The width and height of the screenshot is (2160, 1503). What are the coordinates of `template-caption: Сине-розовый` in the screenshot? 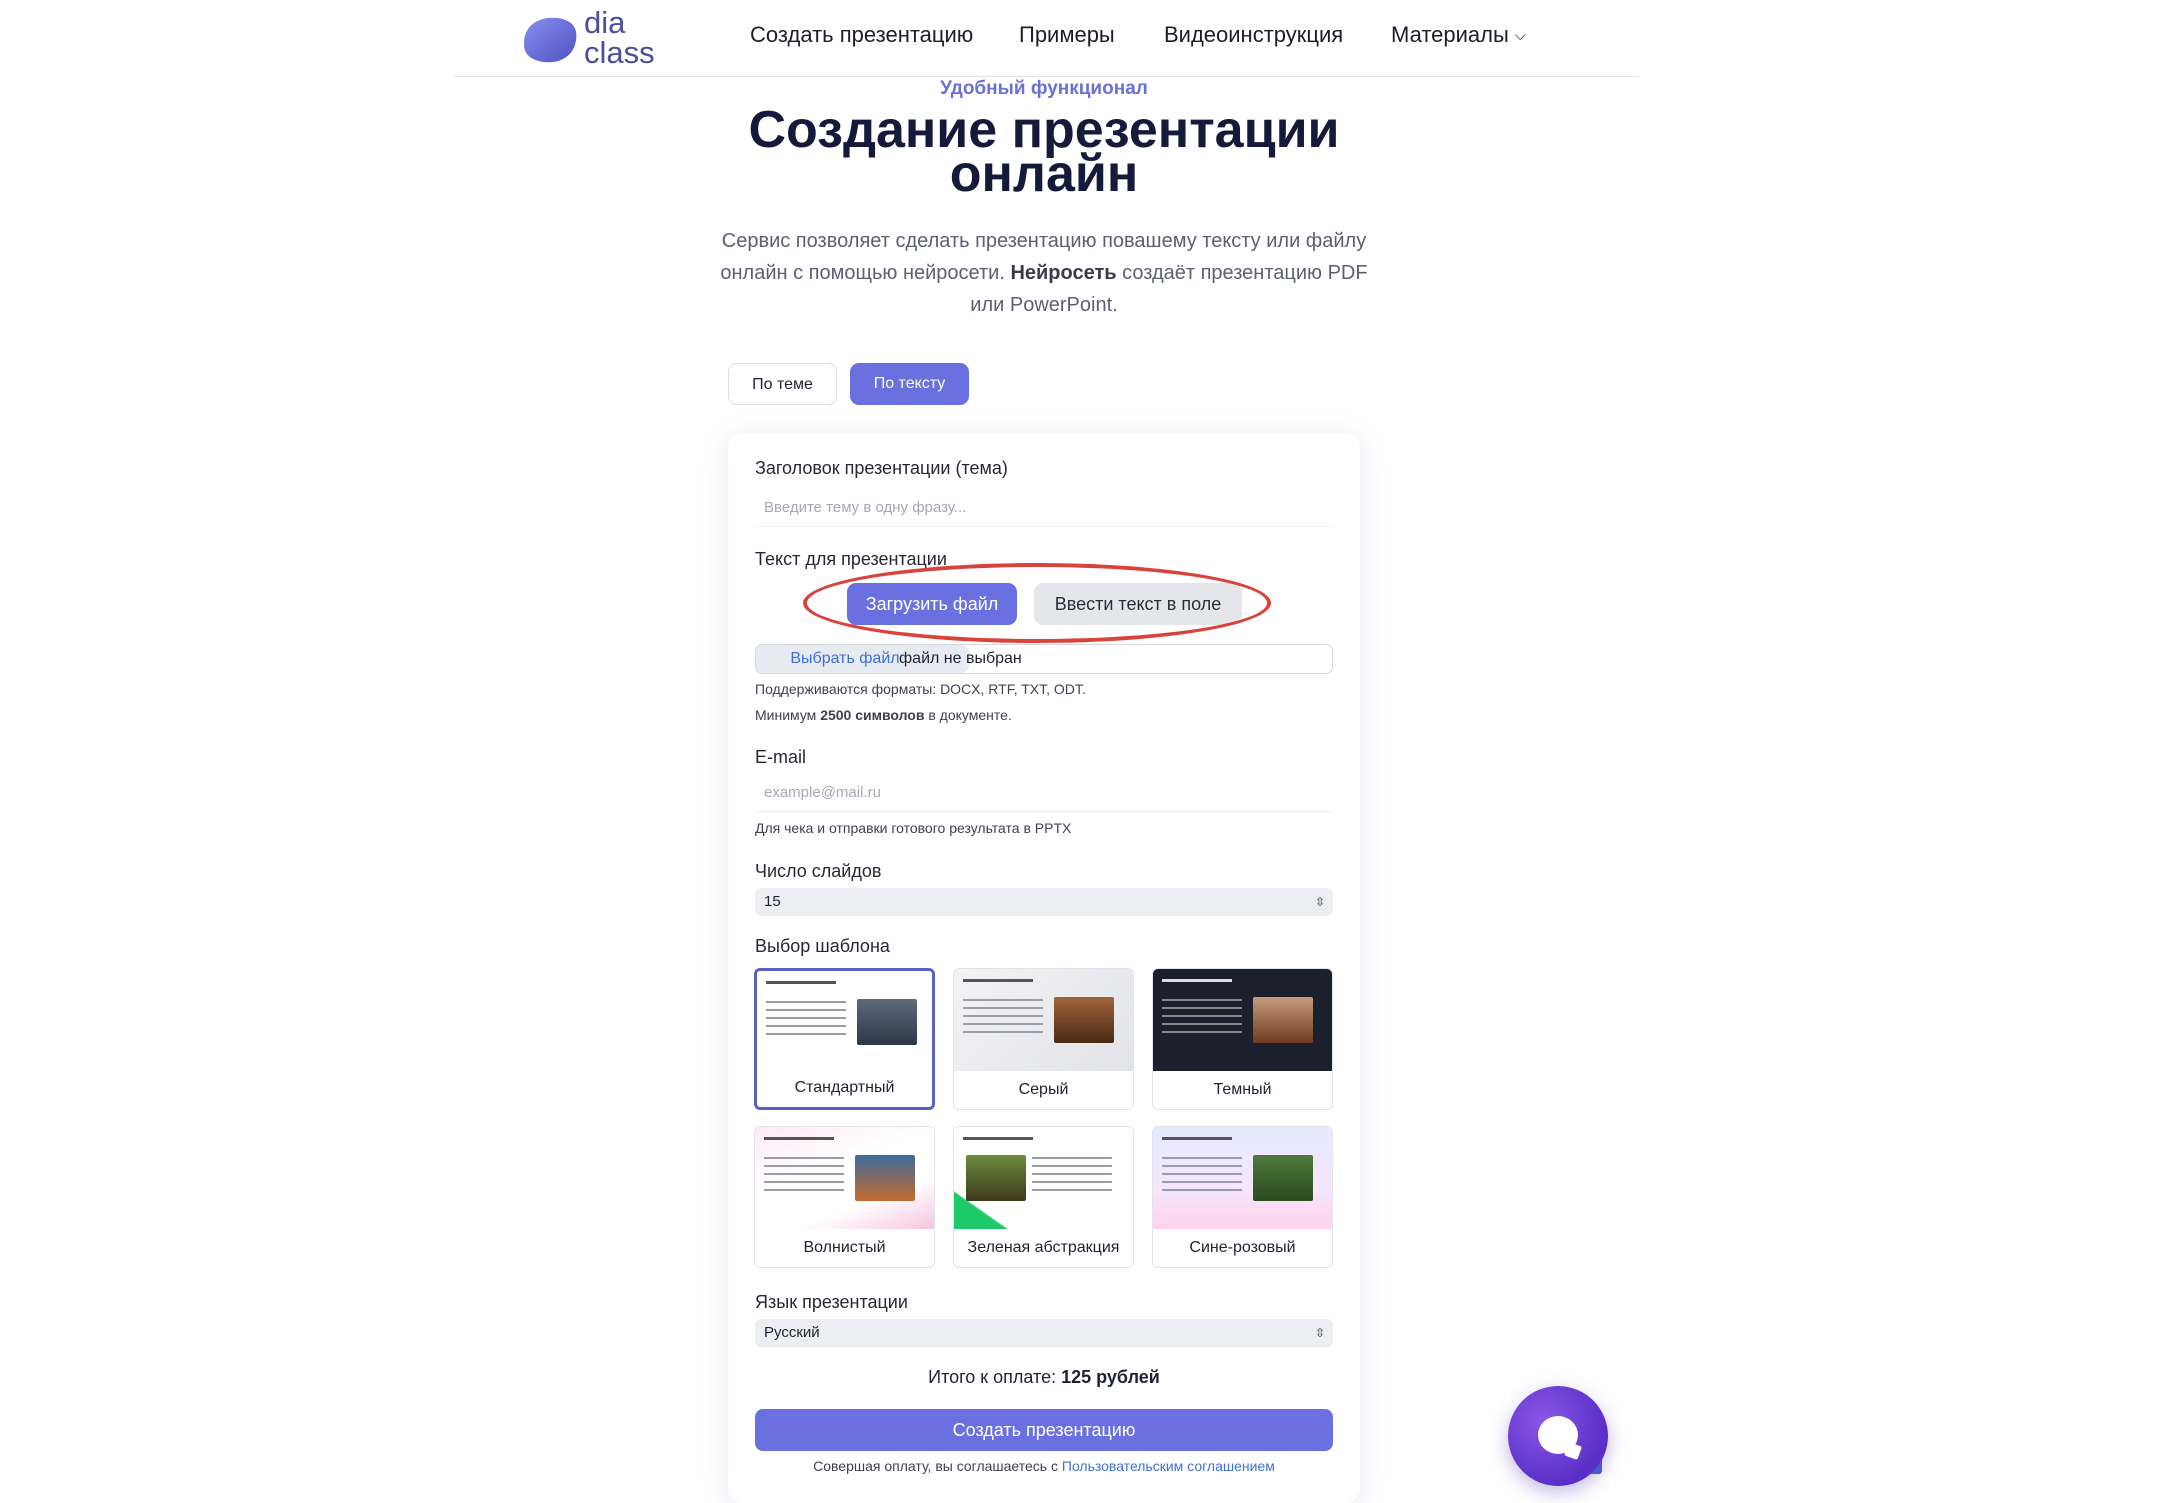 It's located at (1242, 1247).